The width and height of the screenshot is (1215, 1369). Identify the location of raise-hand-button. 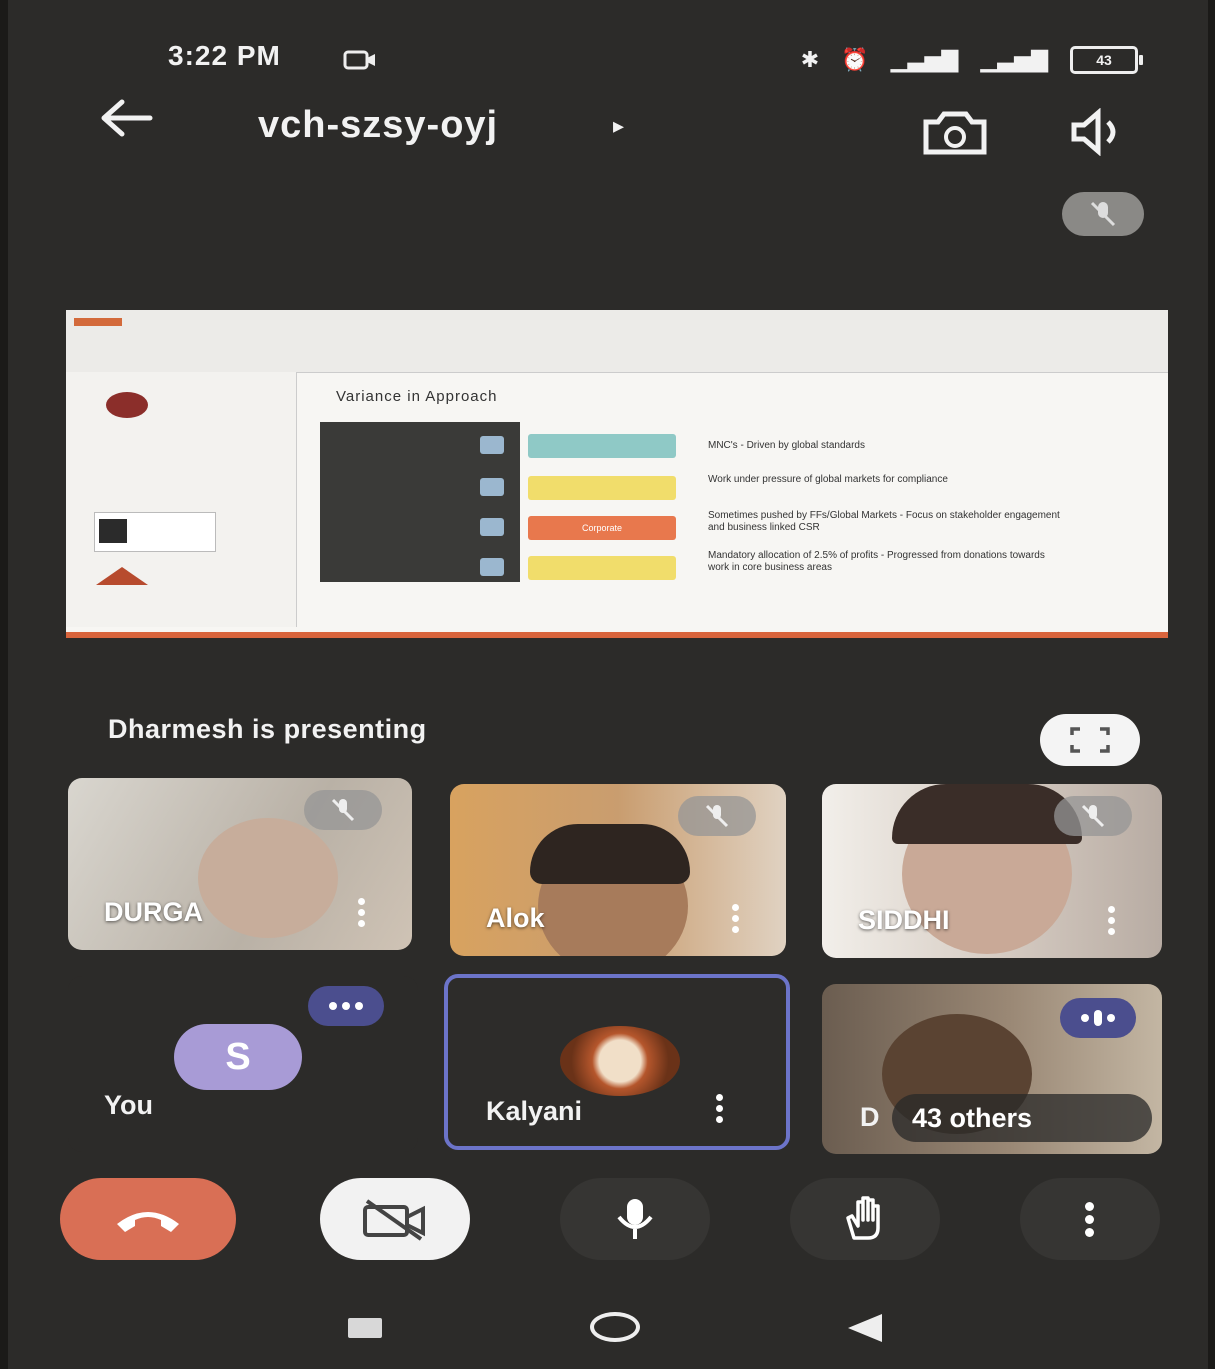
(865, 1219).